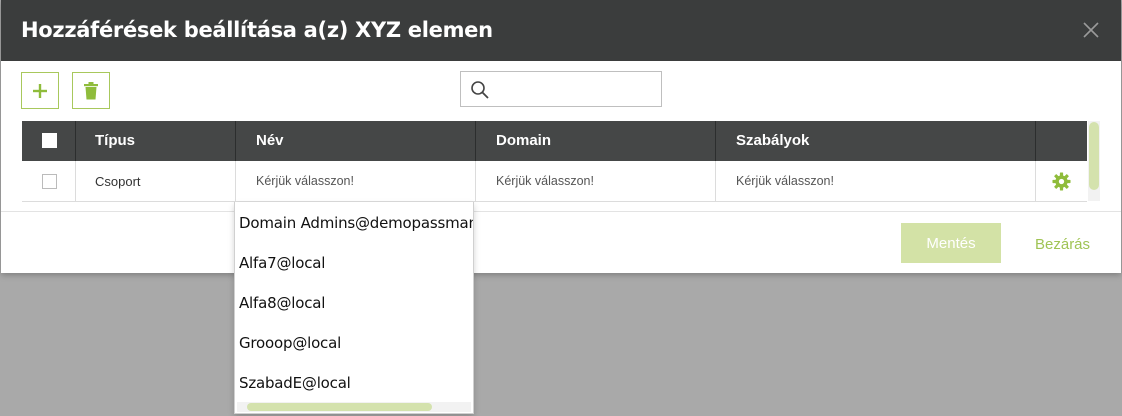 The width and height of the screenshot is (1122, 416). What do you see at coordinates (480, 90) in the screenshot?
I see `search-icon` at bounding box center [480, 90].